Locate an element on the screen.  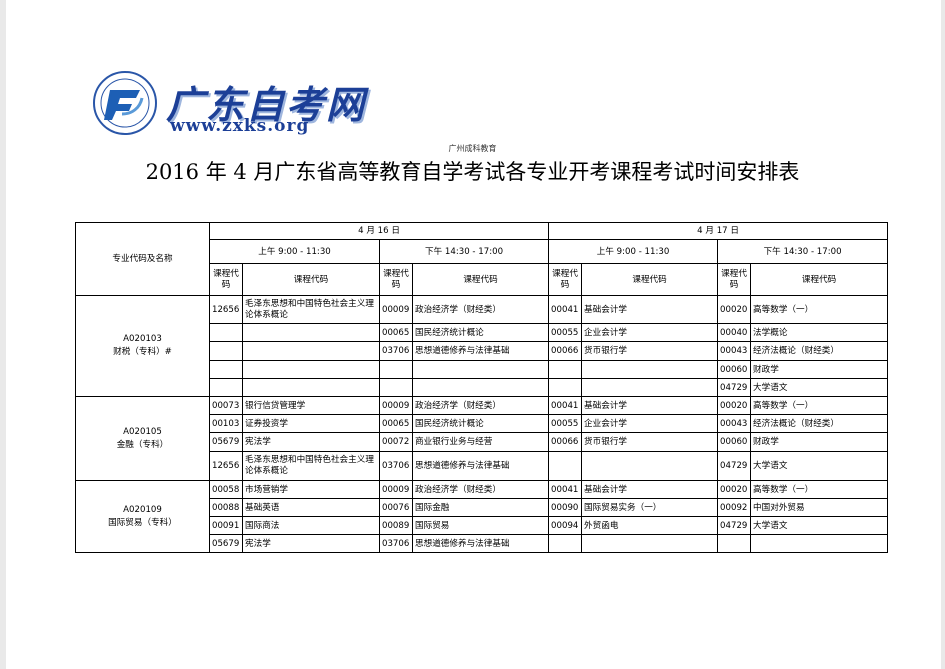
page-edge-right is located at coordinates (943, 334).